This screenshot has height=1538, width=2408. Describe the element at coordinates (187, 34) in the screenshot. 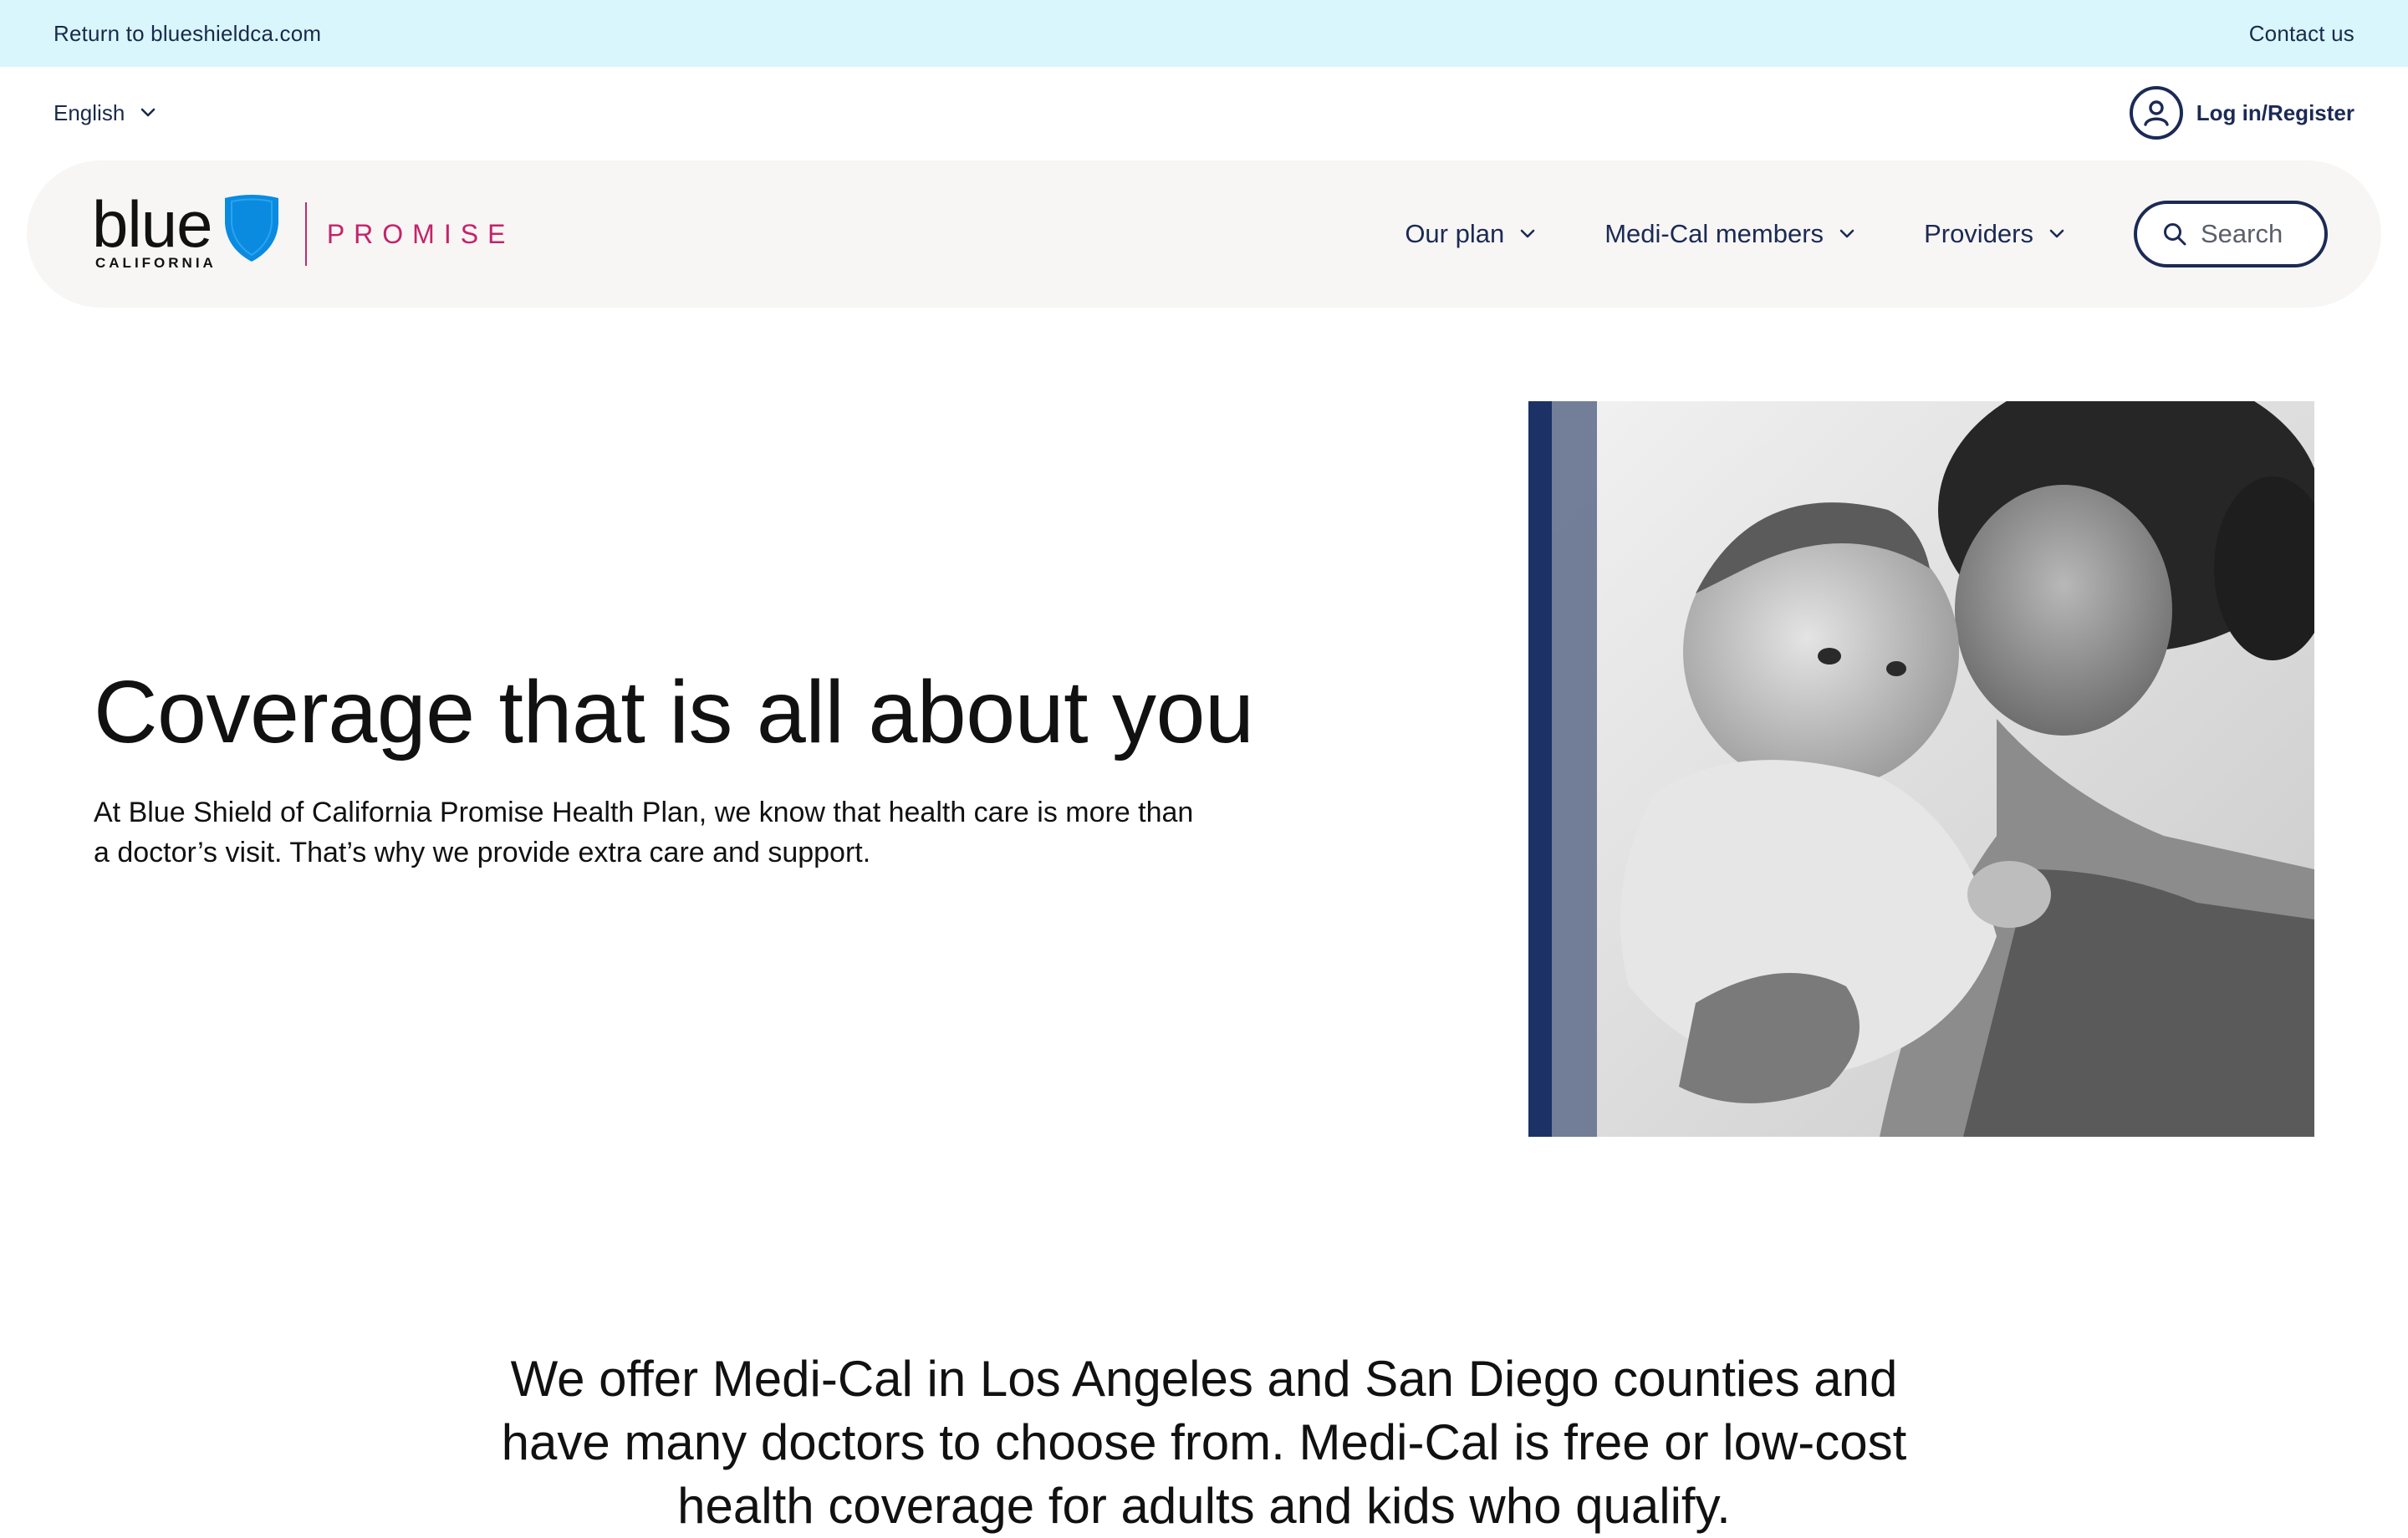

I see `return-link: Return to blueshieldca.com` at that location.